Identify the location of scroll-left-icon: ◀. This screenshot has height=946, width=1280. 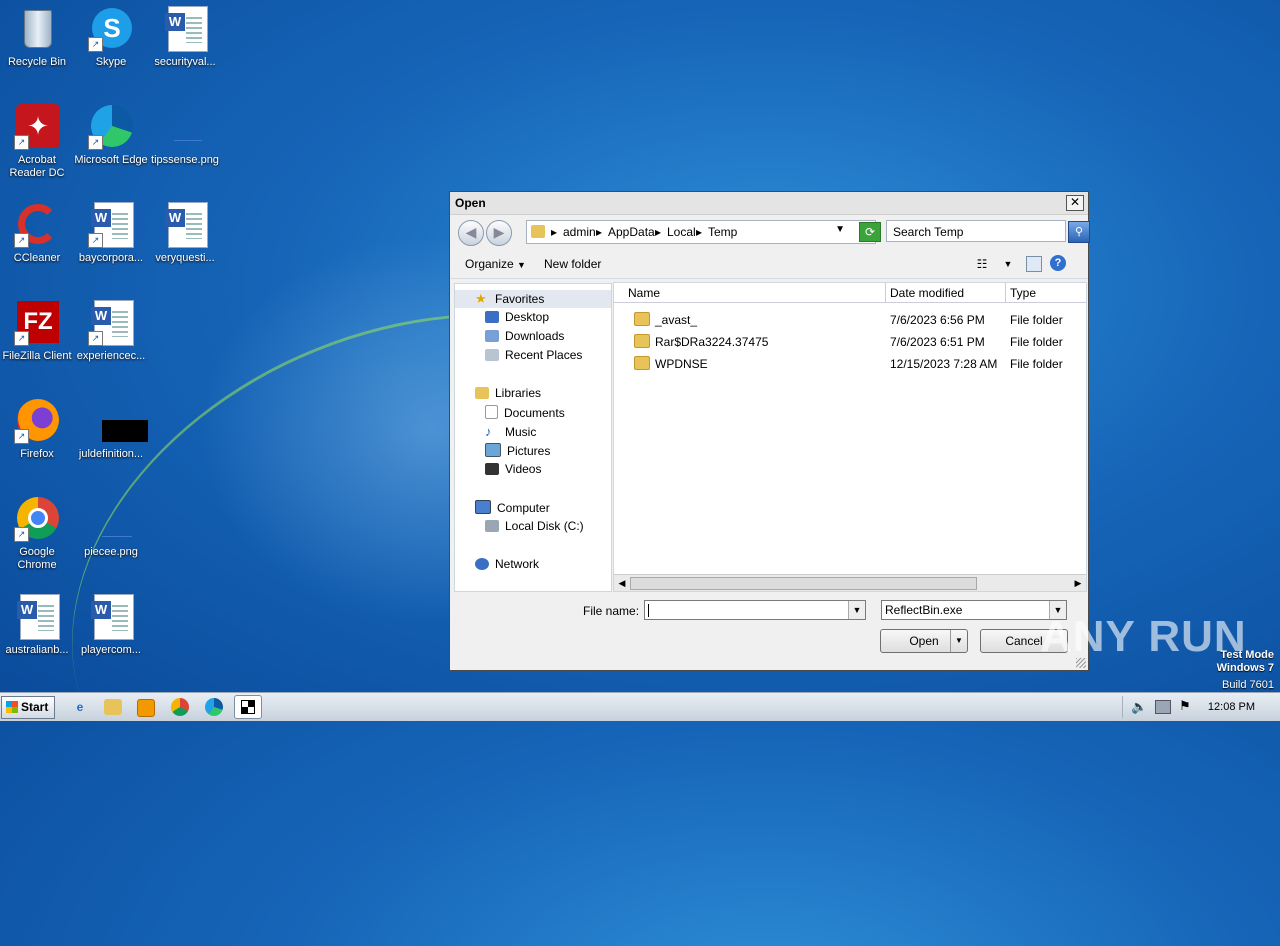
(622, 583).